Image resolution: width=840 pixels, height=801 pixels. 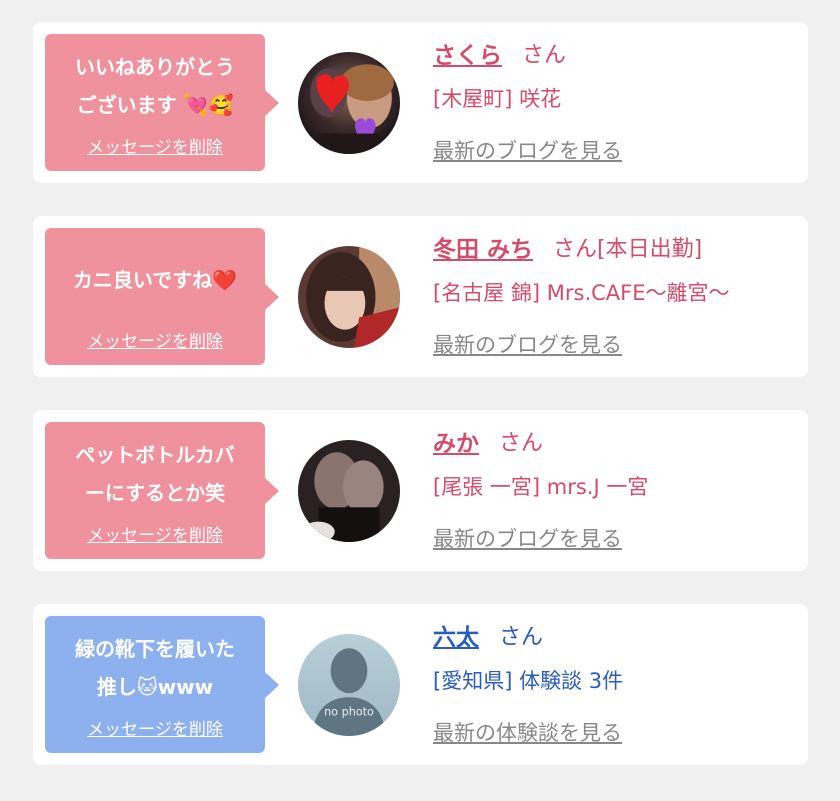 I want to click on cat-icon: 🐱, so click(x=147, y=687).